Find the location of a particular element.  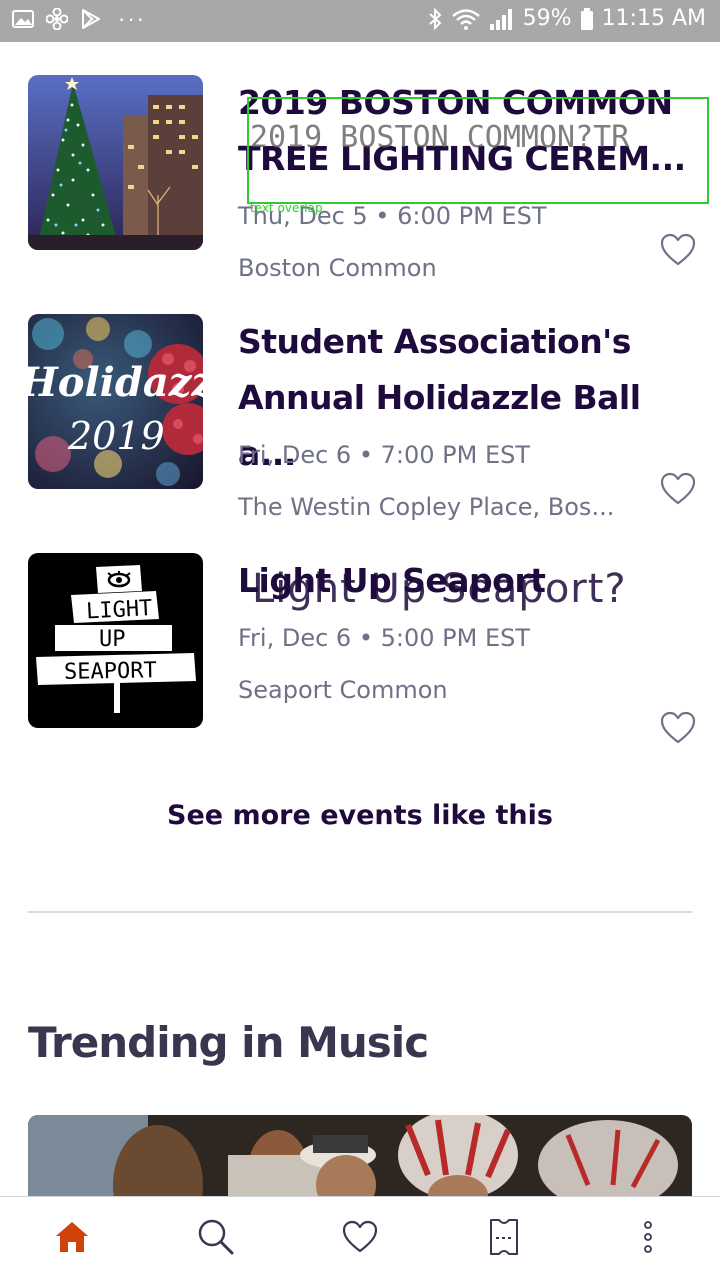

divider is located at coordinates (360, 912).